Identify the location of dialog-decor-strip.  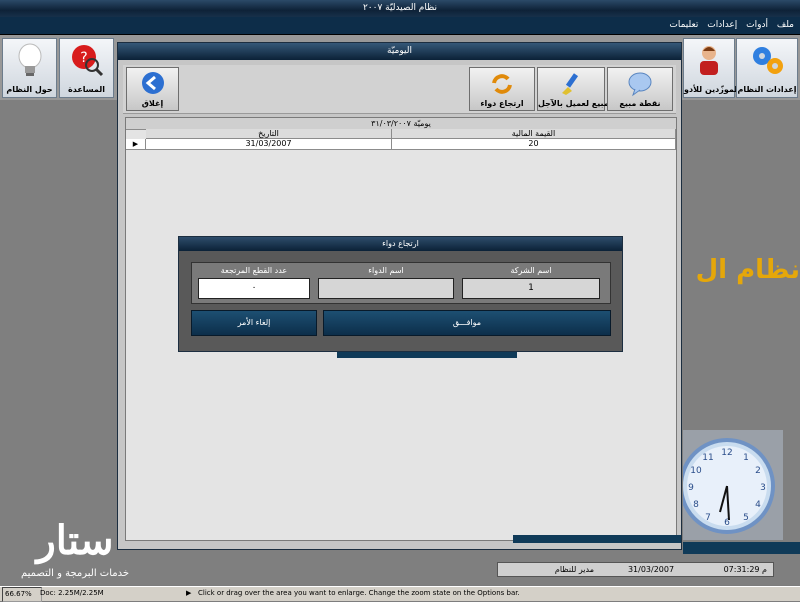
(427, 355).